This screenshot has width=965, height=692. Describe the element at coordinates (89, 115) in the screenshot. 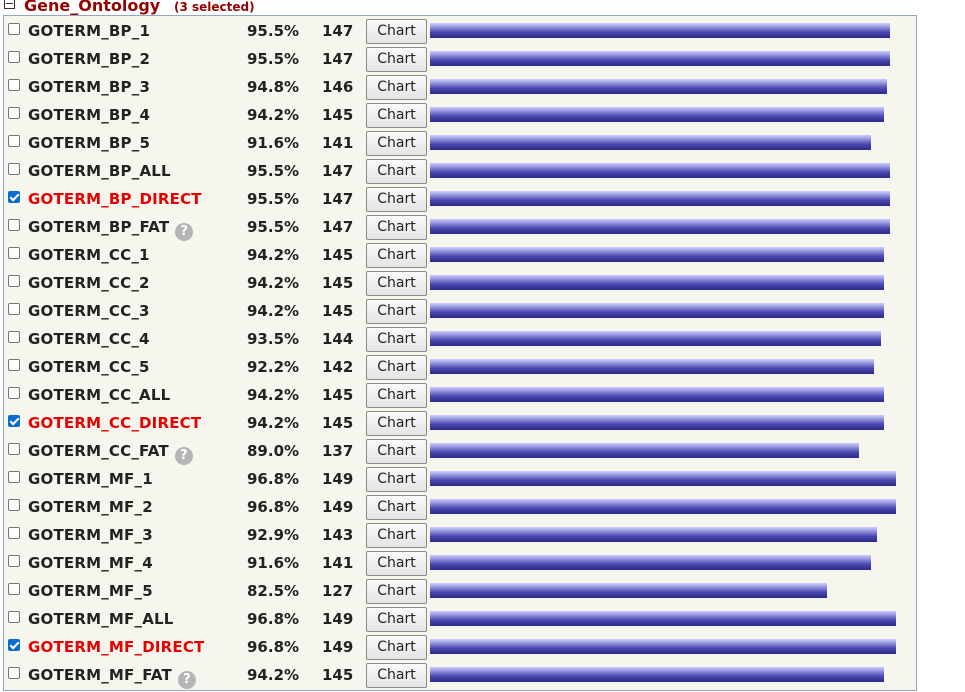

I see `annotation-name-text: GOTERM_BP_4` at that location.